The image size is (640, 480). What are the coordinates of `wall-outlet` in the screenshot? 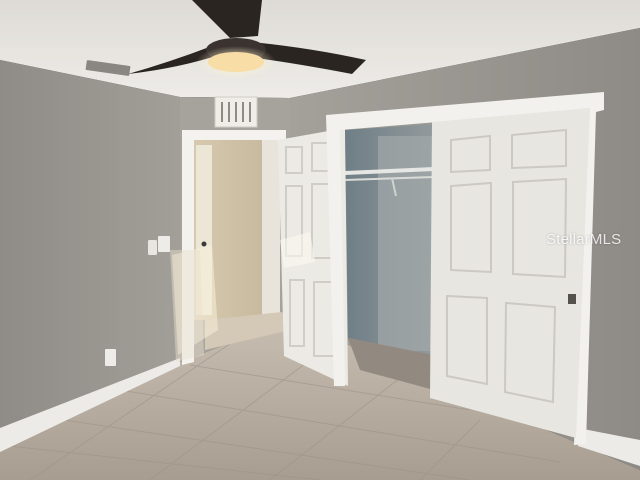 It's located at (110, 357).